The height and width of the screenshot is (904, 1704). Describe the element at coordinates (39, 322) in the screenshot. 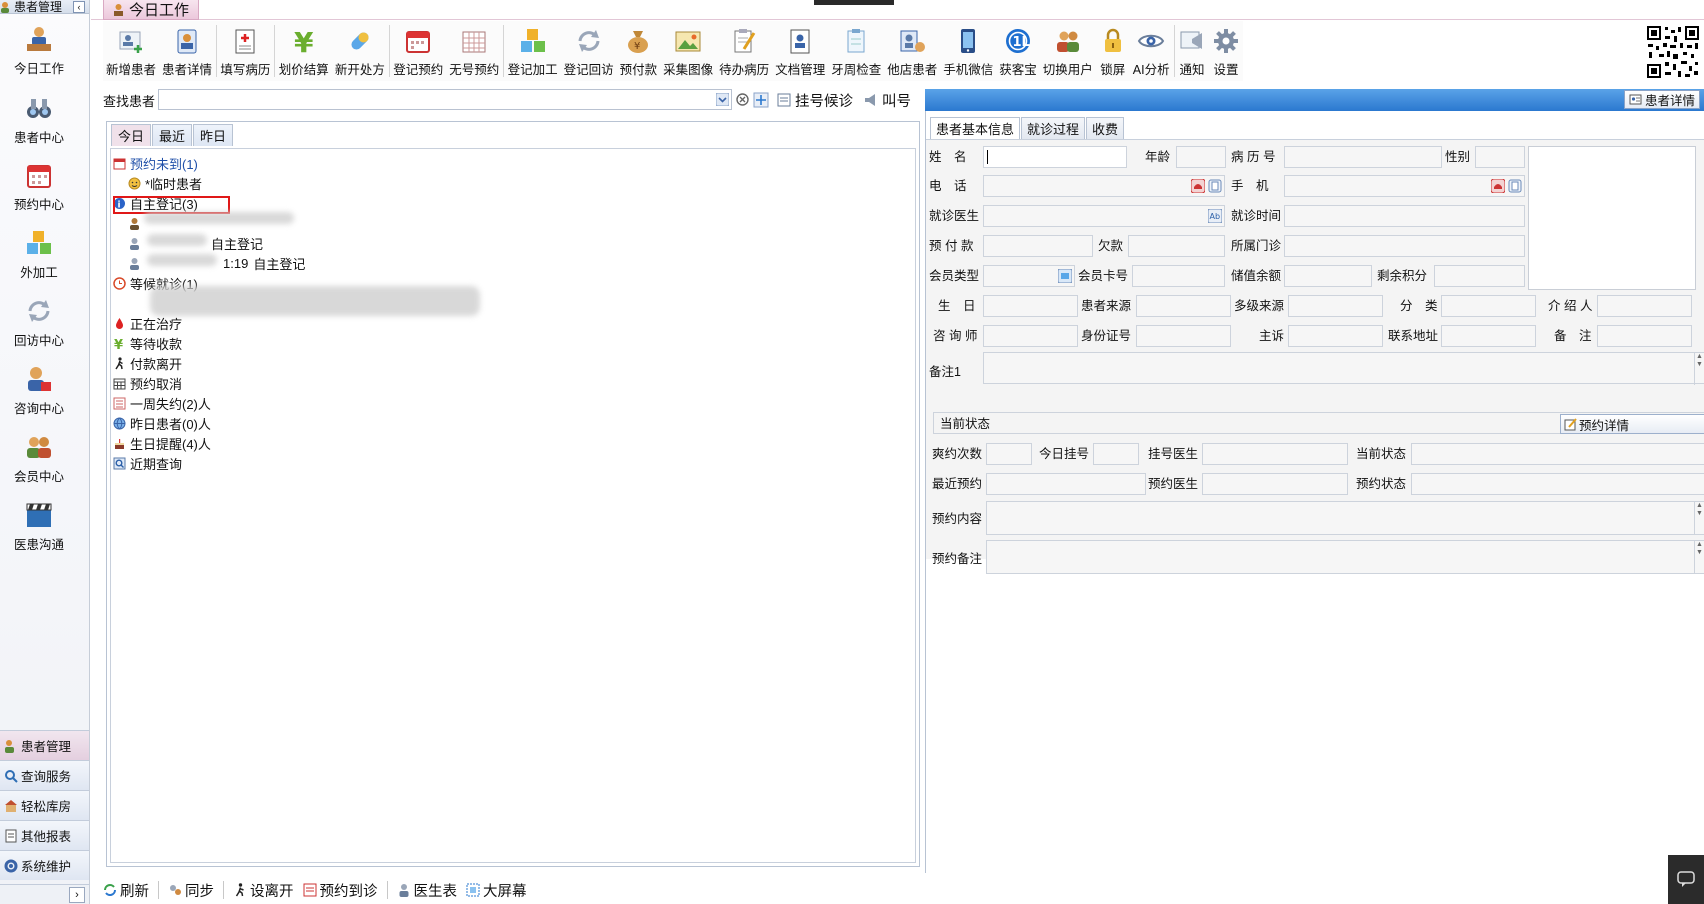

I see `nav-followup-center: 回访中心` at that location.